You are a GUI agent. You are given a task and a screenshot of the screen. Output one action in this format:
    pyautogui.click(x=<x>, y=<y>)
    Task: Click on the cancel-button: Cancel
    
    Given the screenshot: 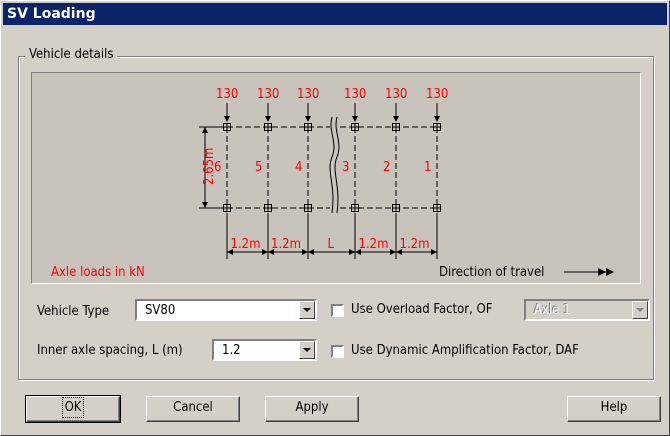 What is the action you would take?
    pyautogui.click(x=193, y=409)
    